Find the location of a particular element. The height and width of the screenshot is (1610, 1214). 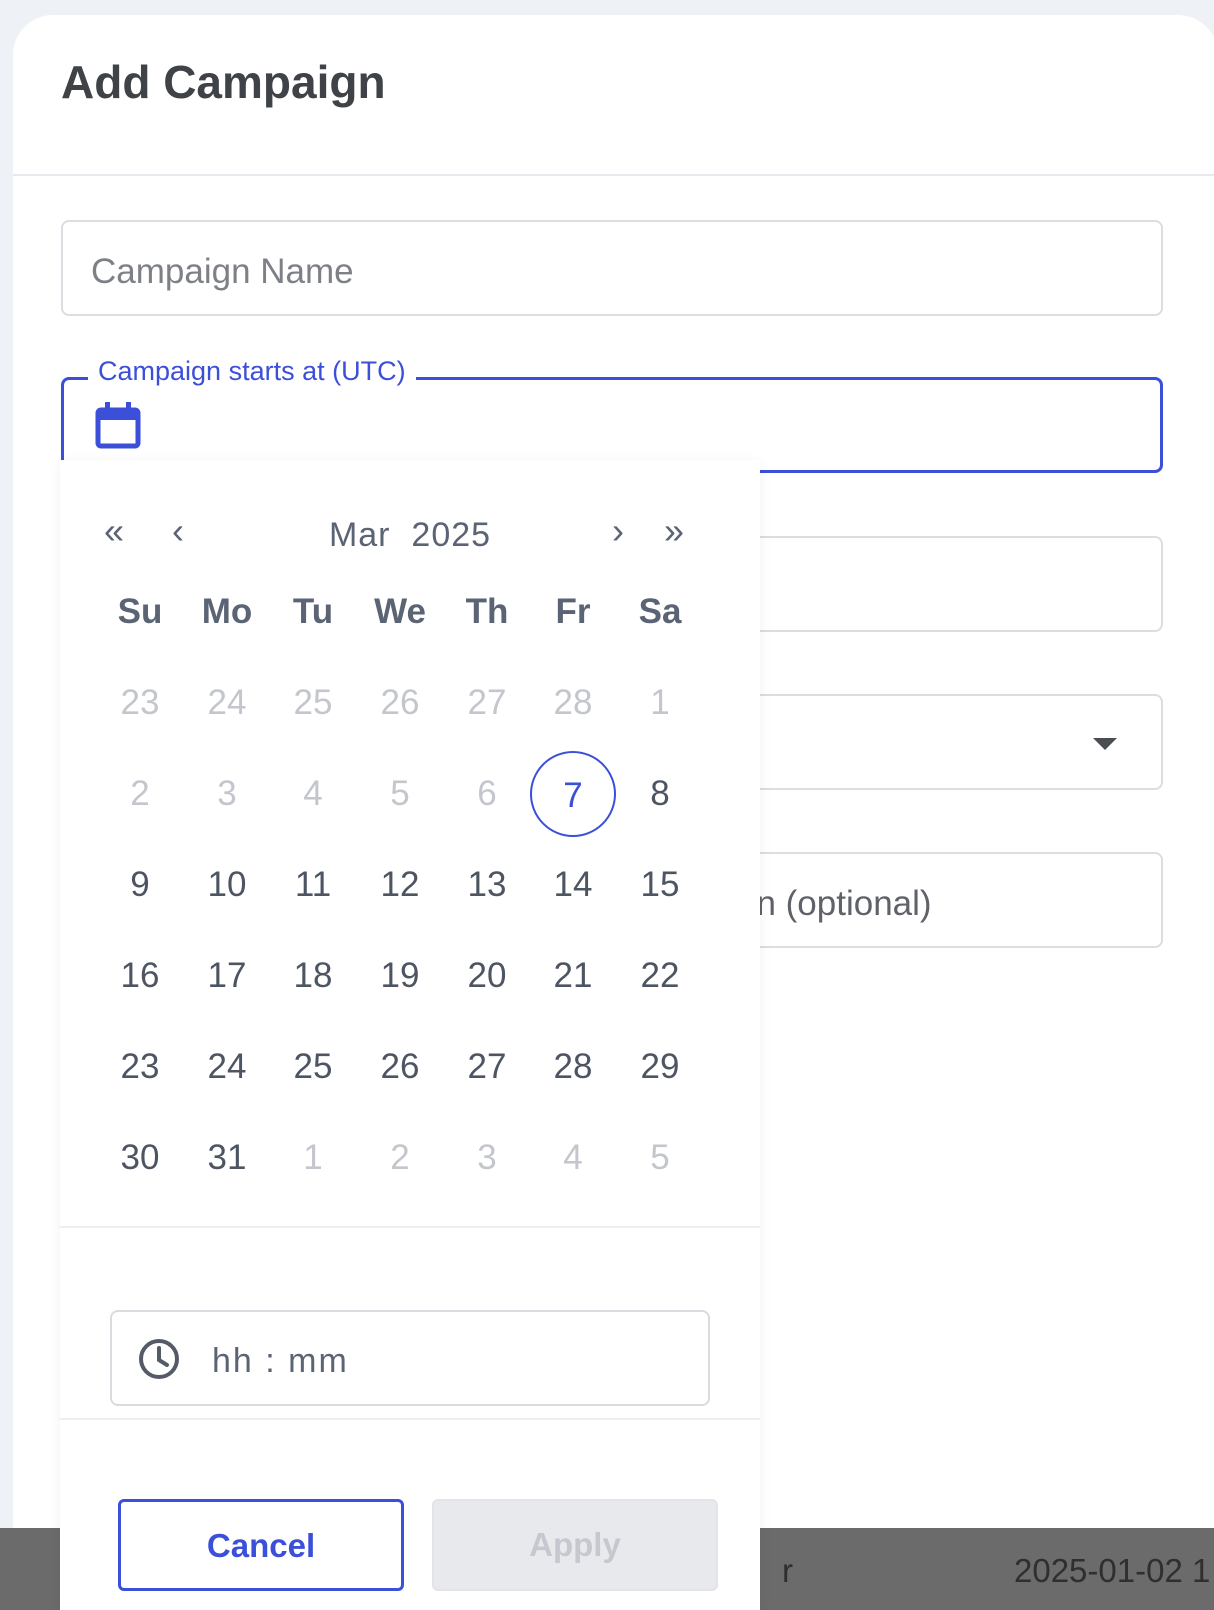

campaign-name-field: Campaign Name is located at coordinates (612, 268).